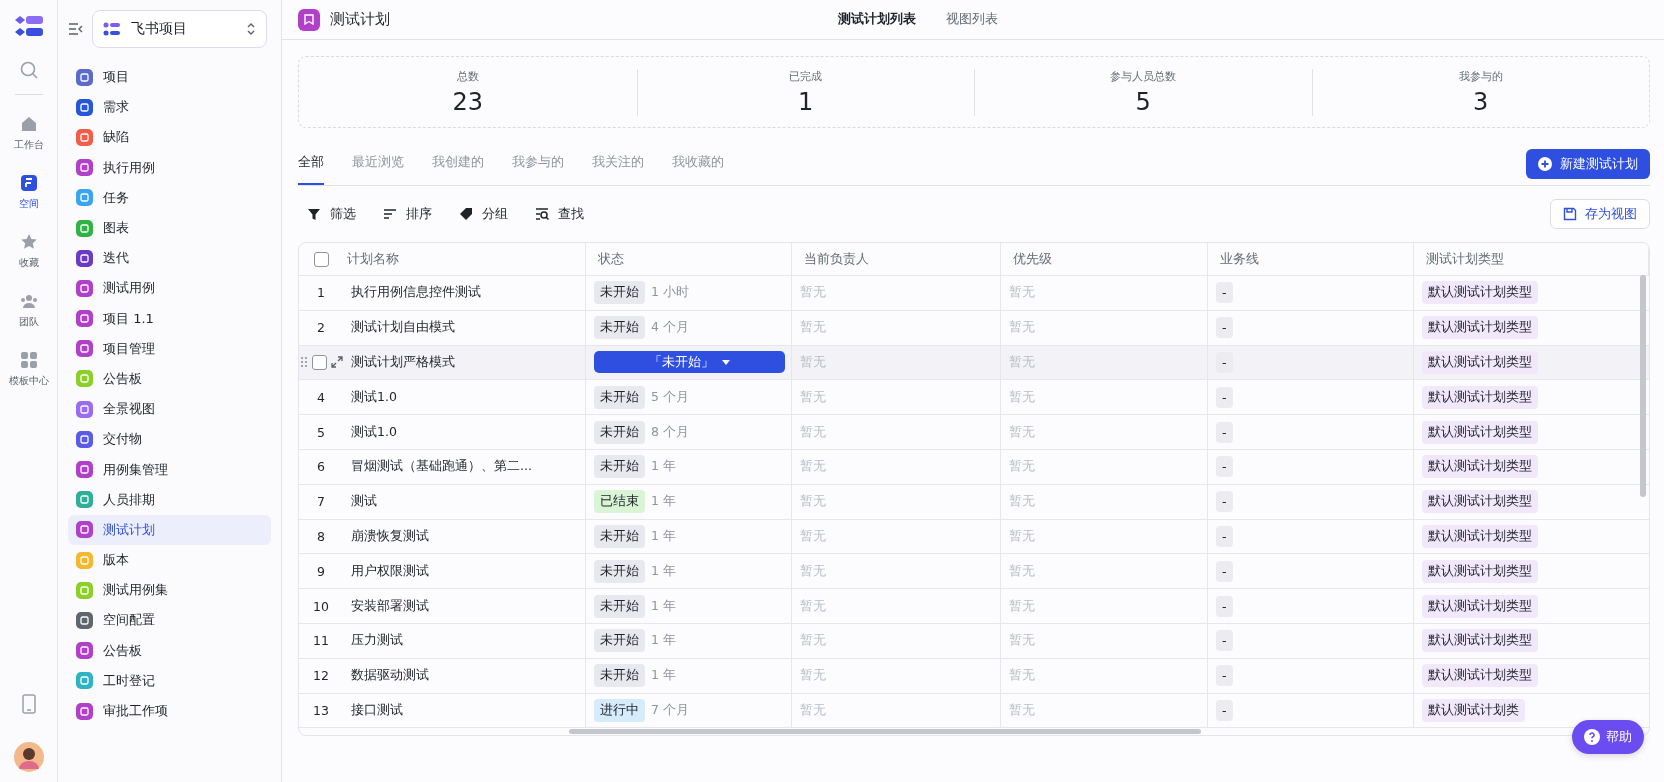  I want to click on plan-name: 执行用例信息控件测试, so click(416, 293).